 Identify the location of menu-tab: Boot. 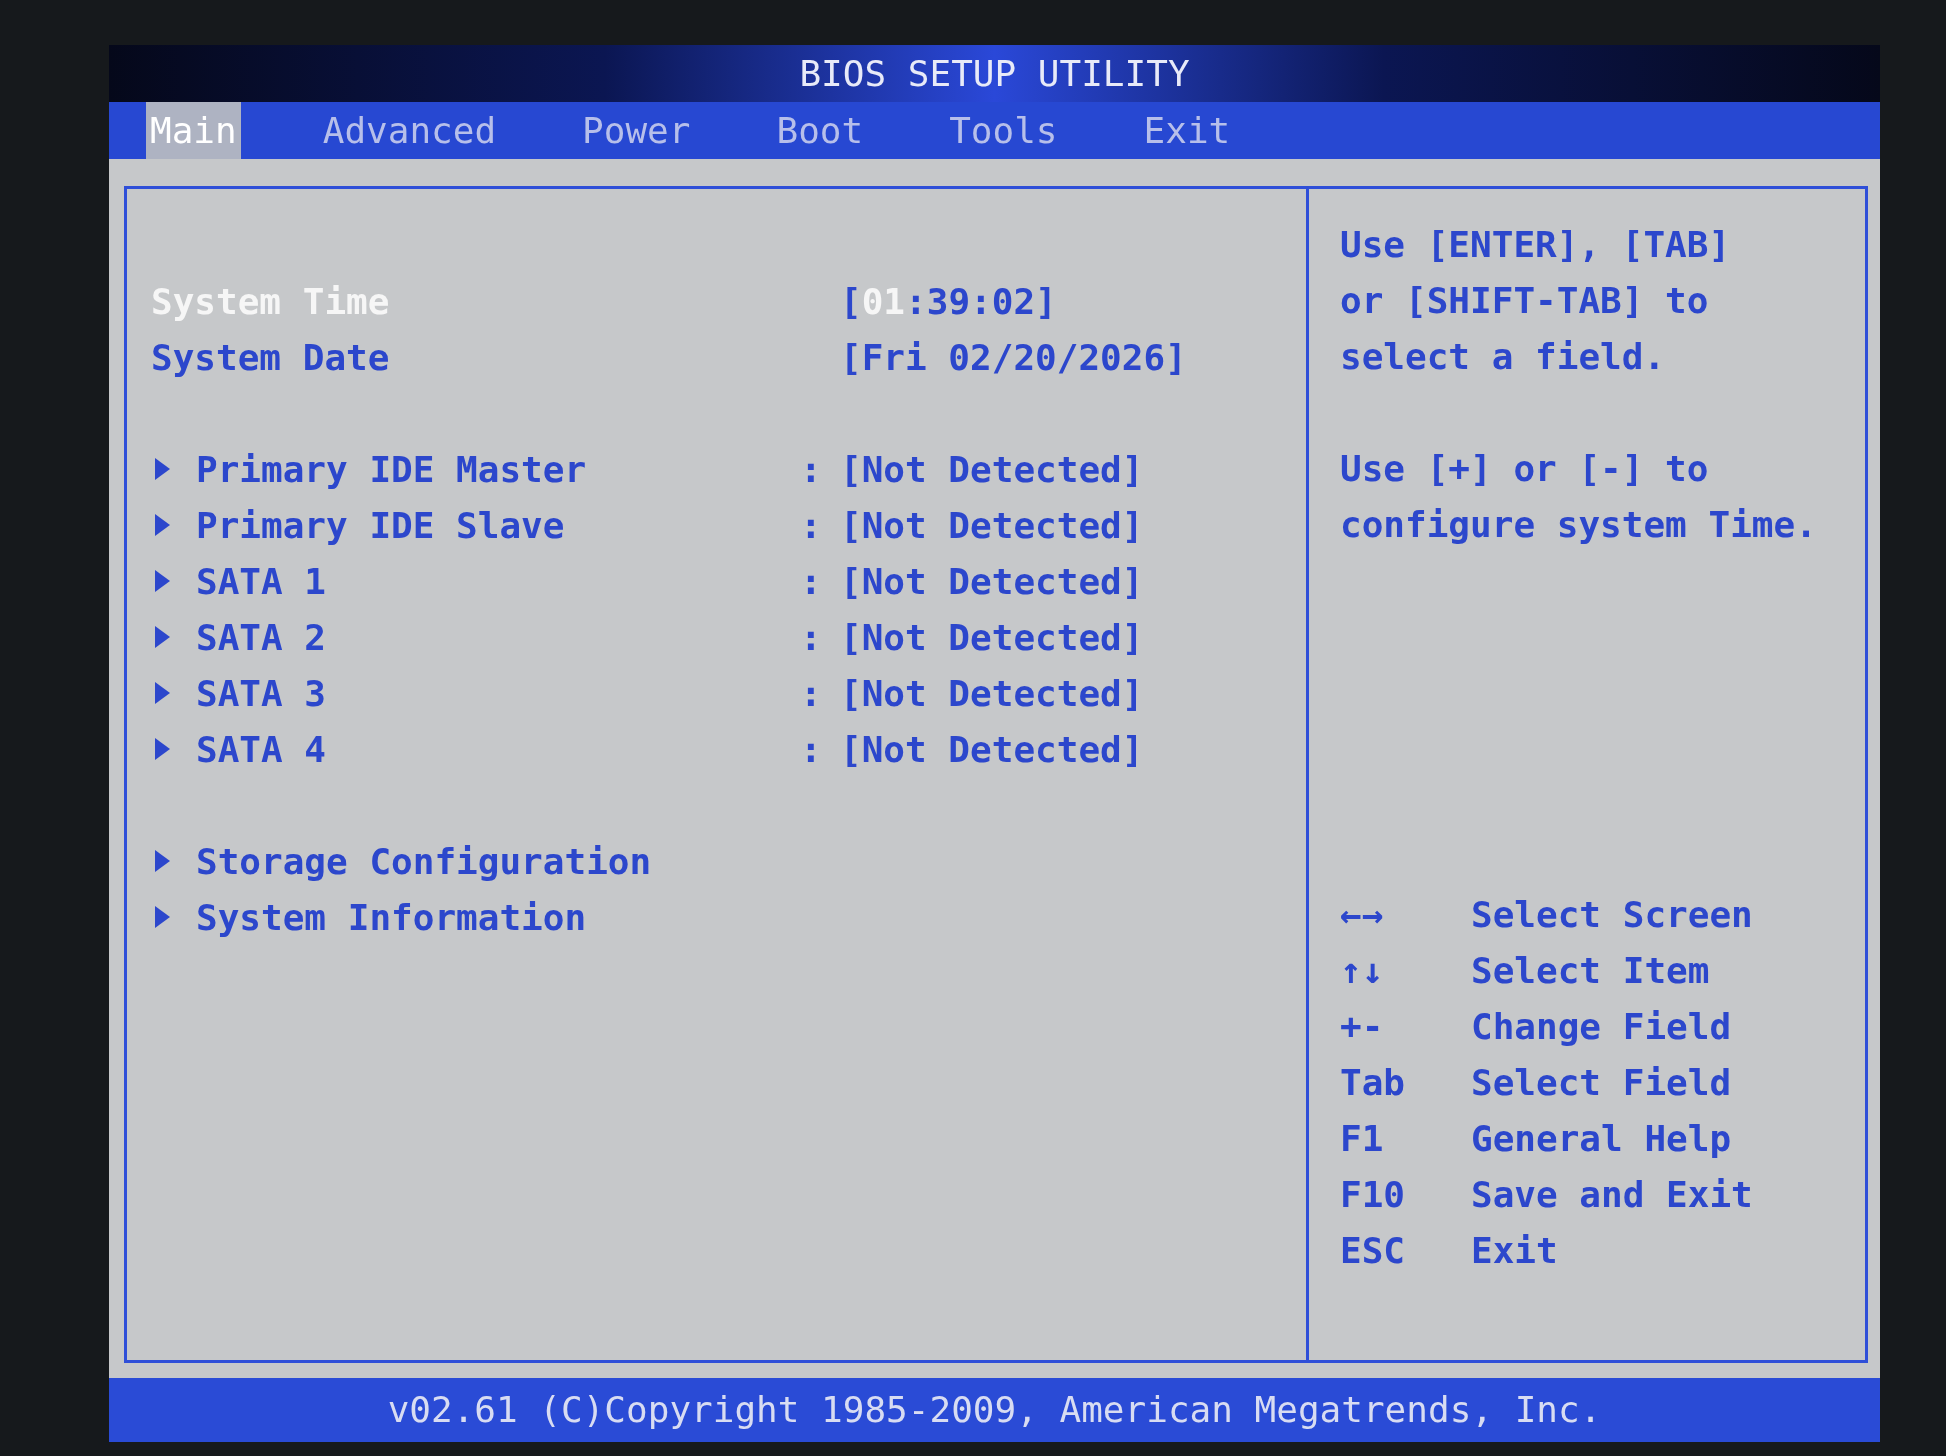
(820, 130).